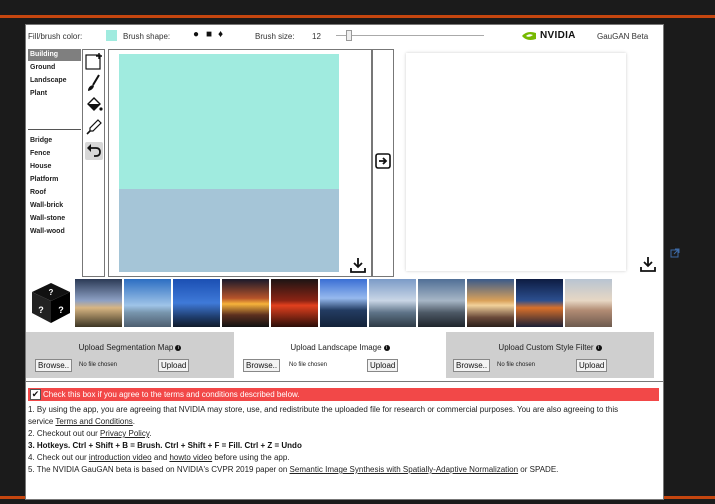 This screenshot has width=715, height=504. Describe the element at coordinates (538, 469) in the screenshot. I see `terms-line-5-end: or SPADE.` at that location.